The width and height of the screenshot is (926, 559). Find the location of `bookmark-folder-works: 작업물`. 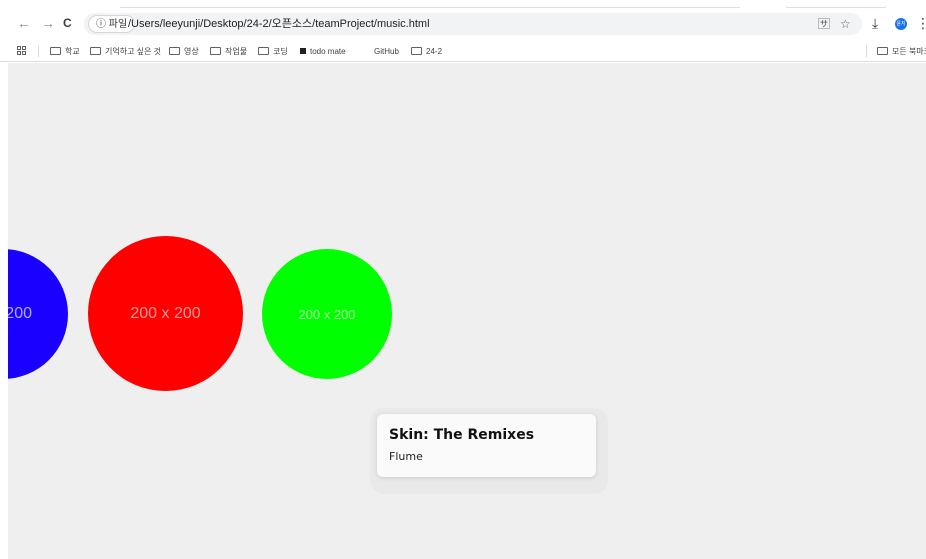

bookmark-folder-works: 작업물 is located at coordinates (228, 51).